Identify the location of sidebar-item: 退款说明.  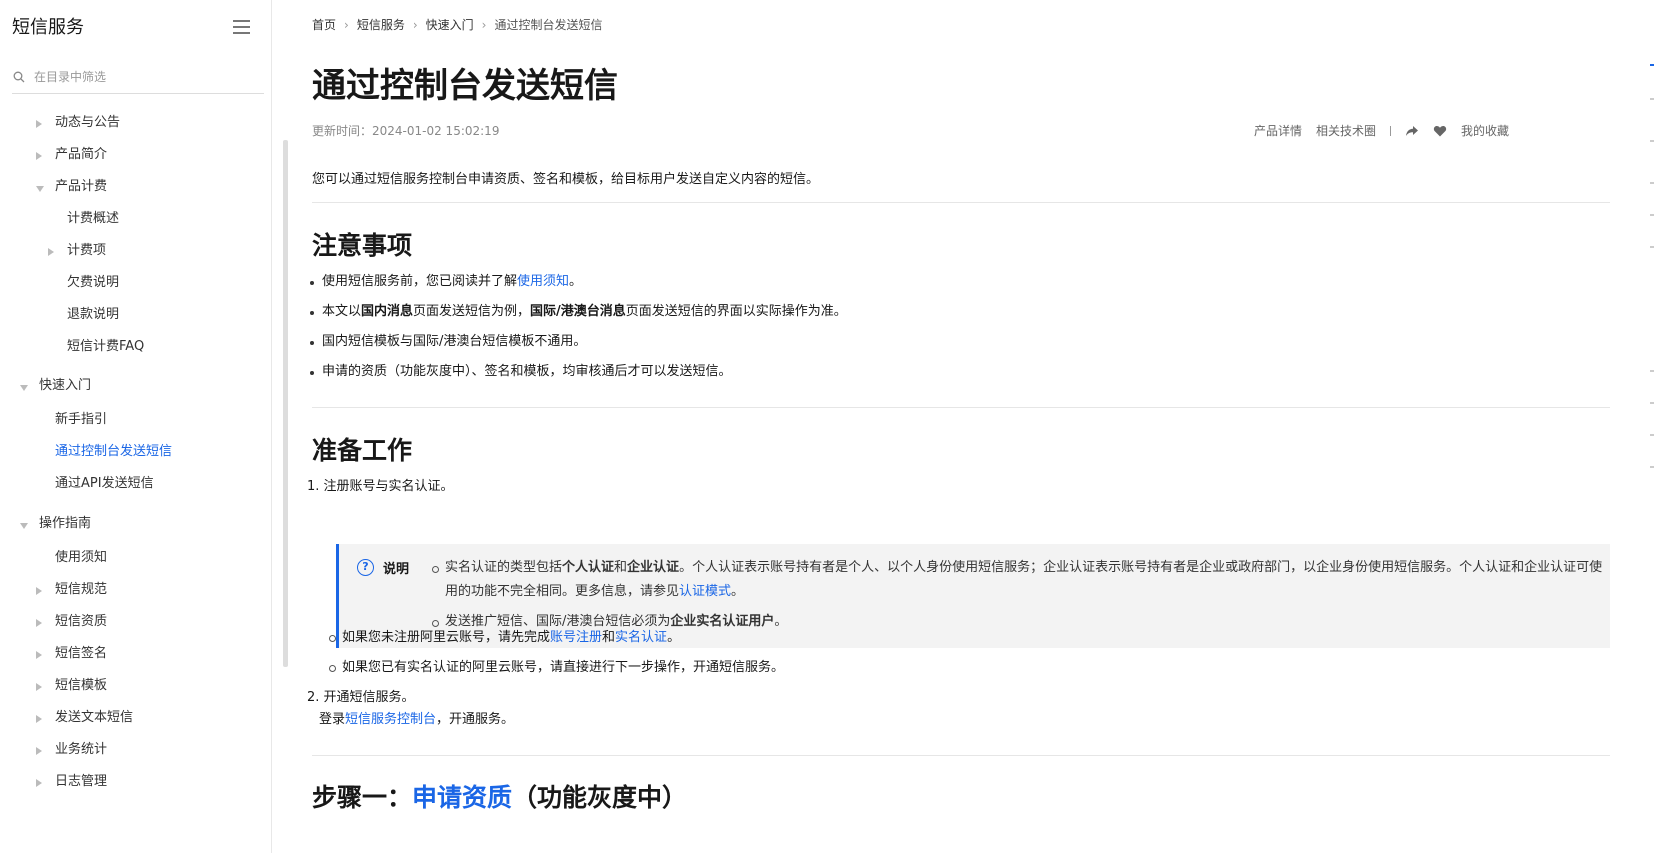
(93, 315).